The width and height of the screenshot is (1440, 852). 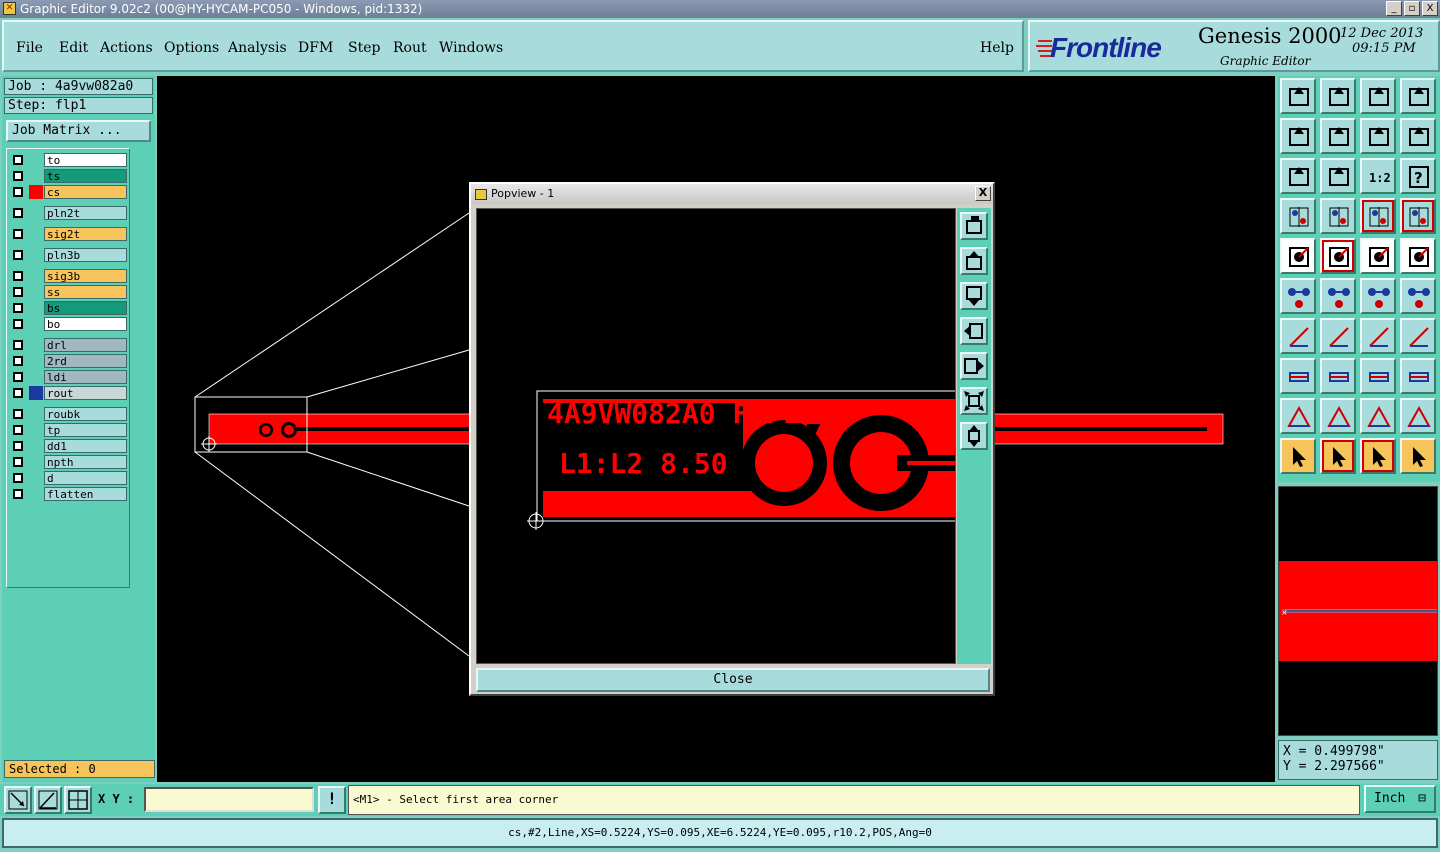 What do you see at coordinates (974, 331) in the screenshot?
I see `pan-left-button` at bounding box center [974, 331].